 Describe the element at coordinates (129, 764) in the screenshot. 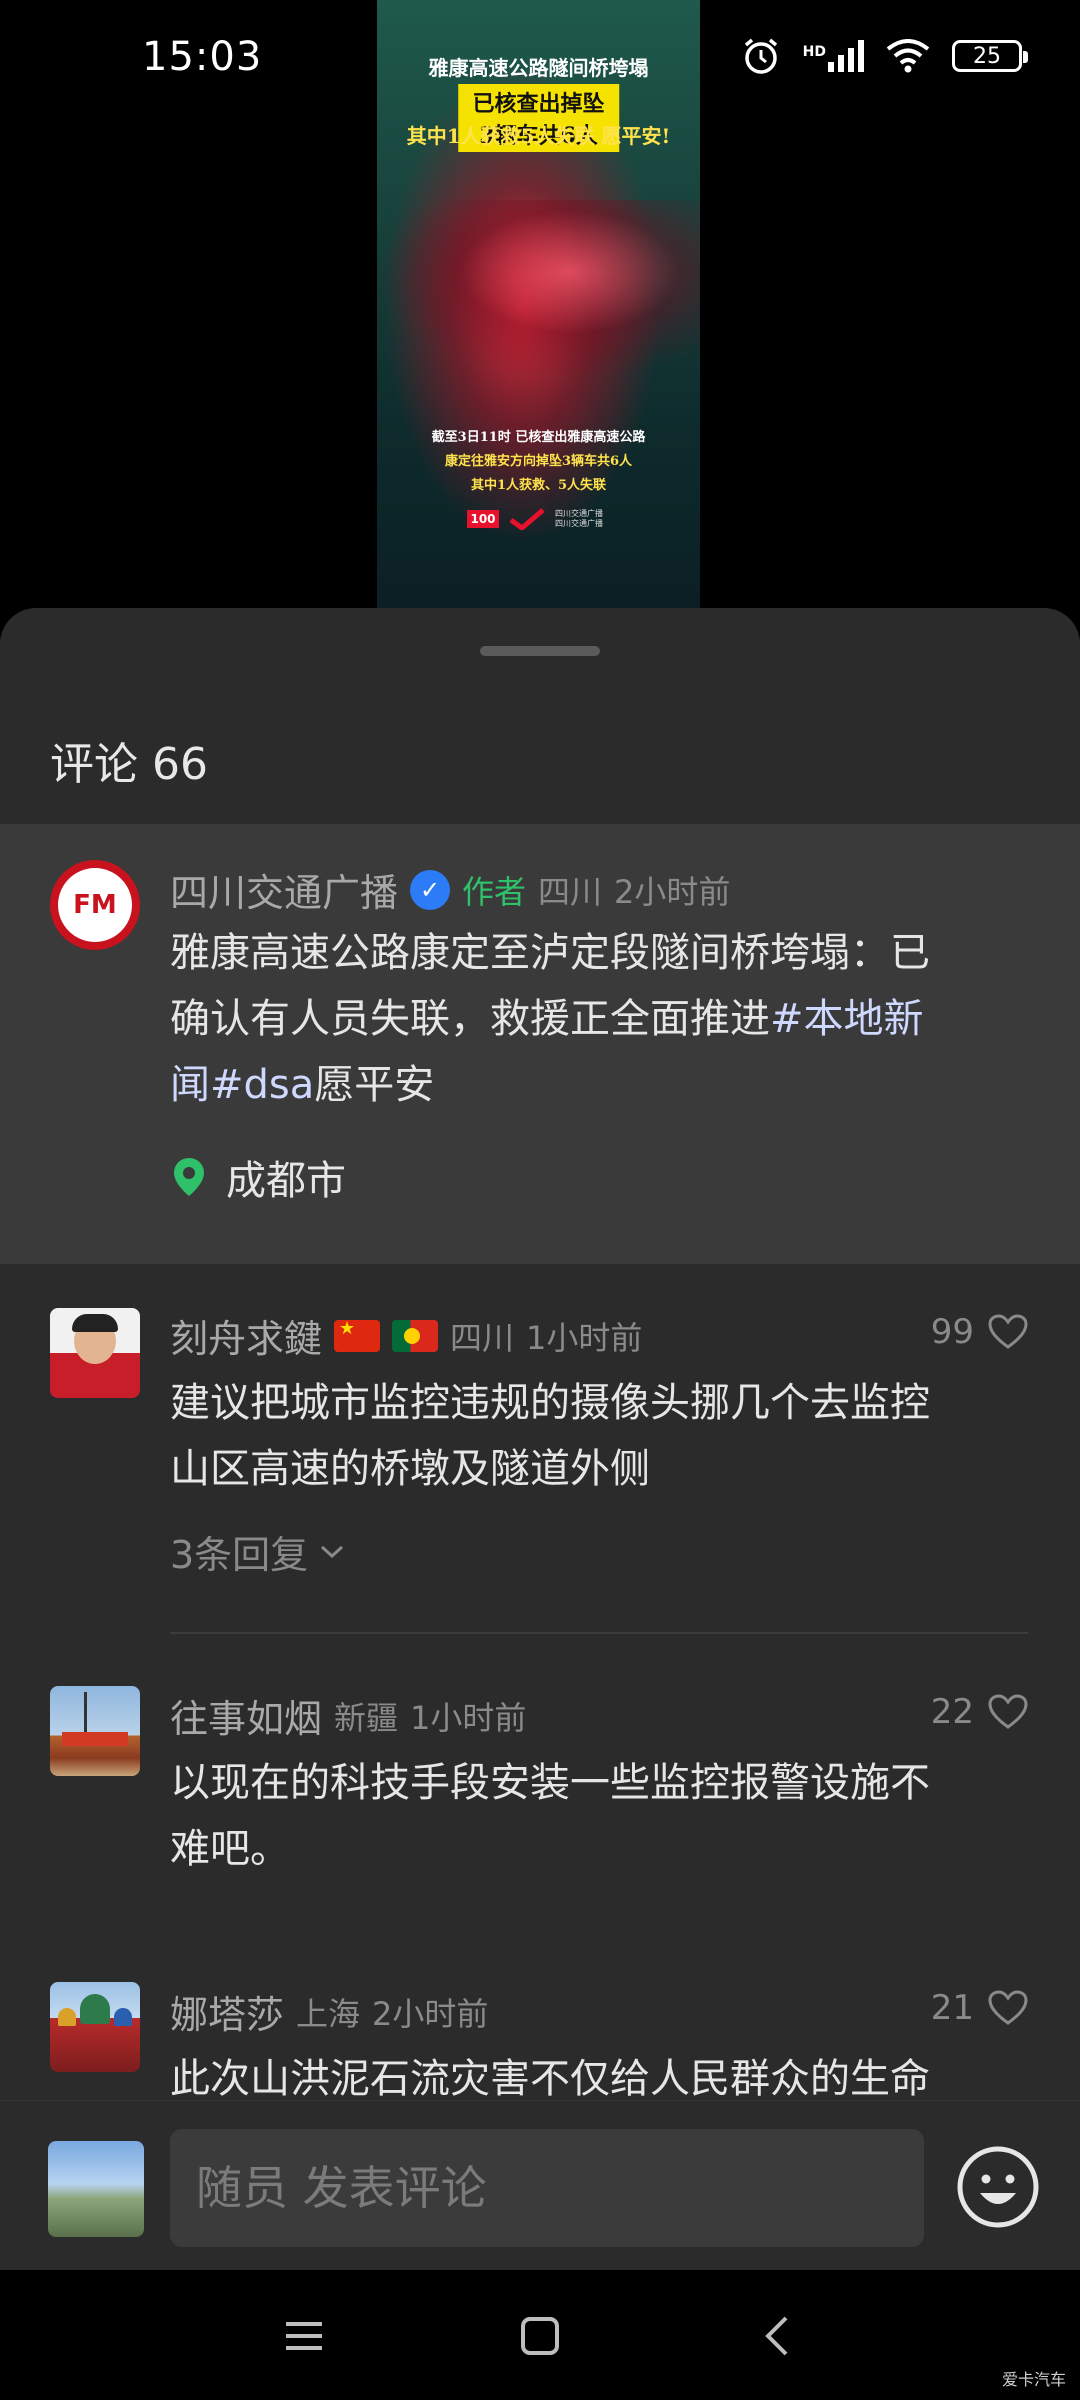

I see `comments-title: 评论 66` at that location.